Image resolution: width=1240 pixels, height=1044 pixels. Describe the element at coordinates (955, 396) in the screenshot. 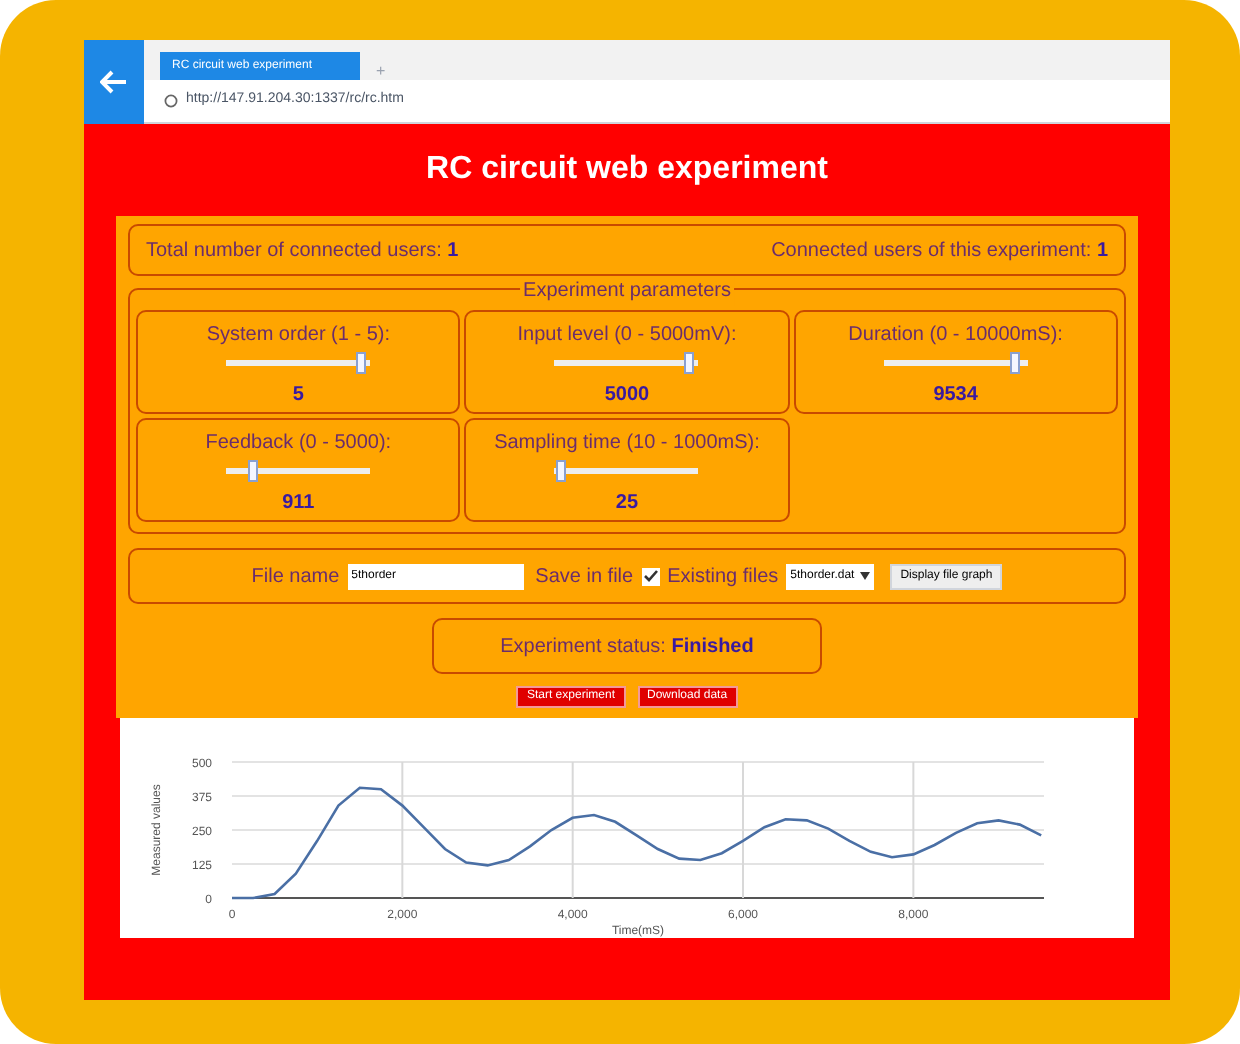

I see `parameter-value: 9534` at that location.